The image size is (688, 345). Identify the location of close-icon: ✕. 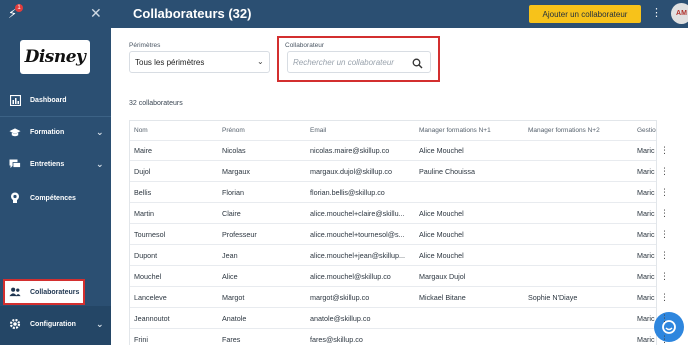
(96, 13).